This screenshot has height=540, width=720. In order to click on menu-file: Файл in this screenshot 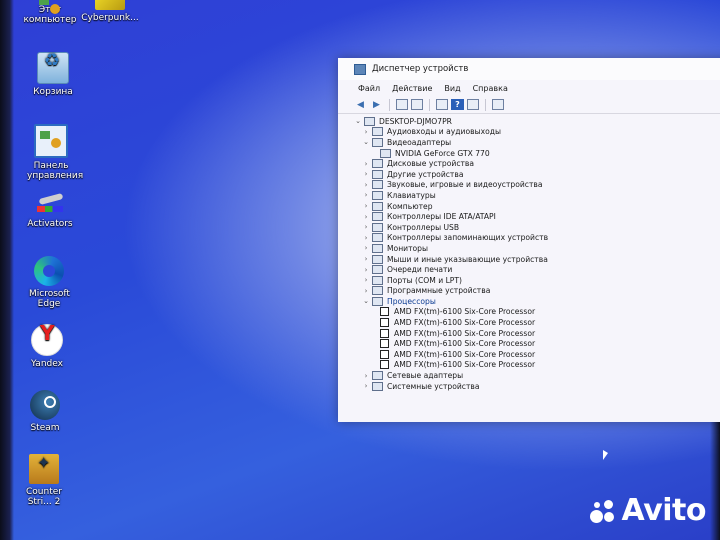, I will do `click(369, 88)`.